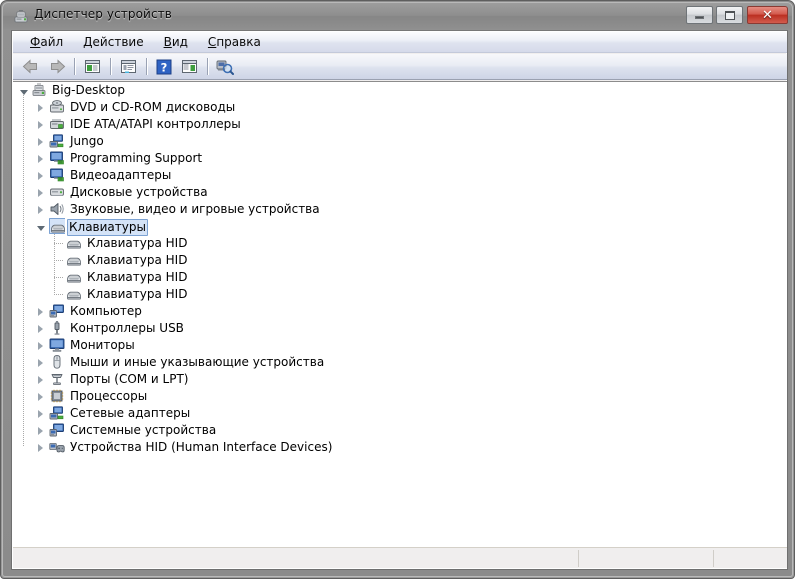 This screenshot has width=795, height=579. What do you see at coordinates (400, 124) in the screenshot?
I see `tree-node: IDE ATA/ATAPI контроллеры` at bounding box center [400, 124].